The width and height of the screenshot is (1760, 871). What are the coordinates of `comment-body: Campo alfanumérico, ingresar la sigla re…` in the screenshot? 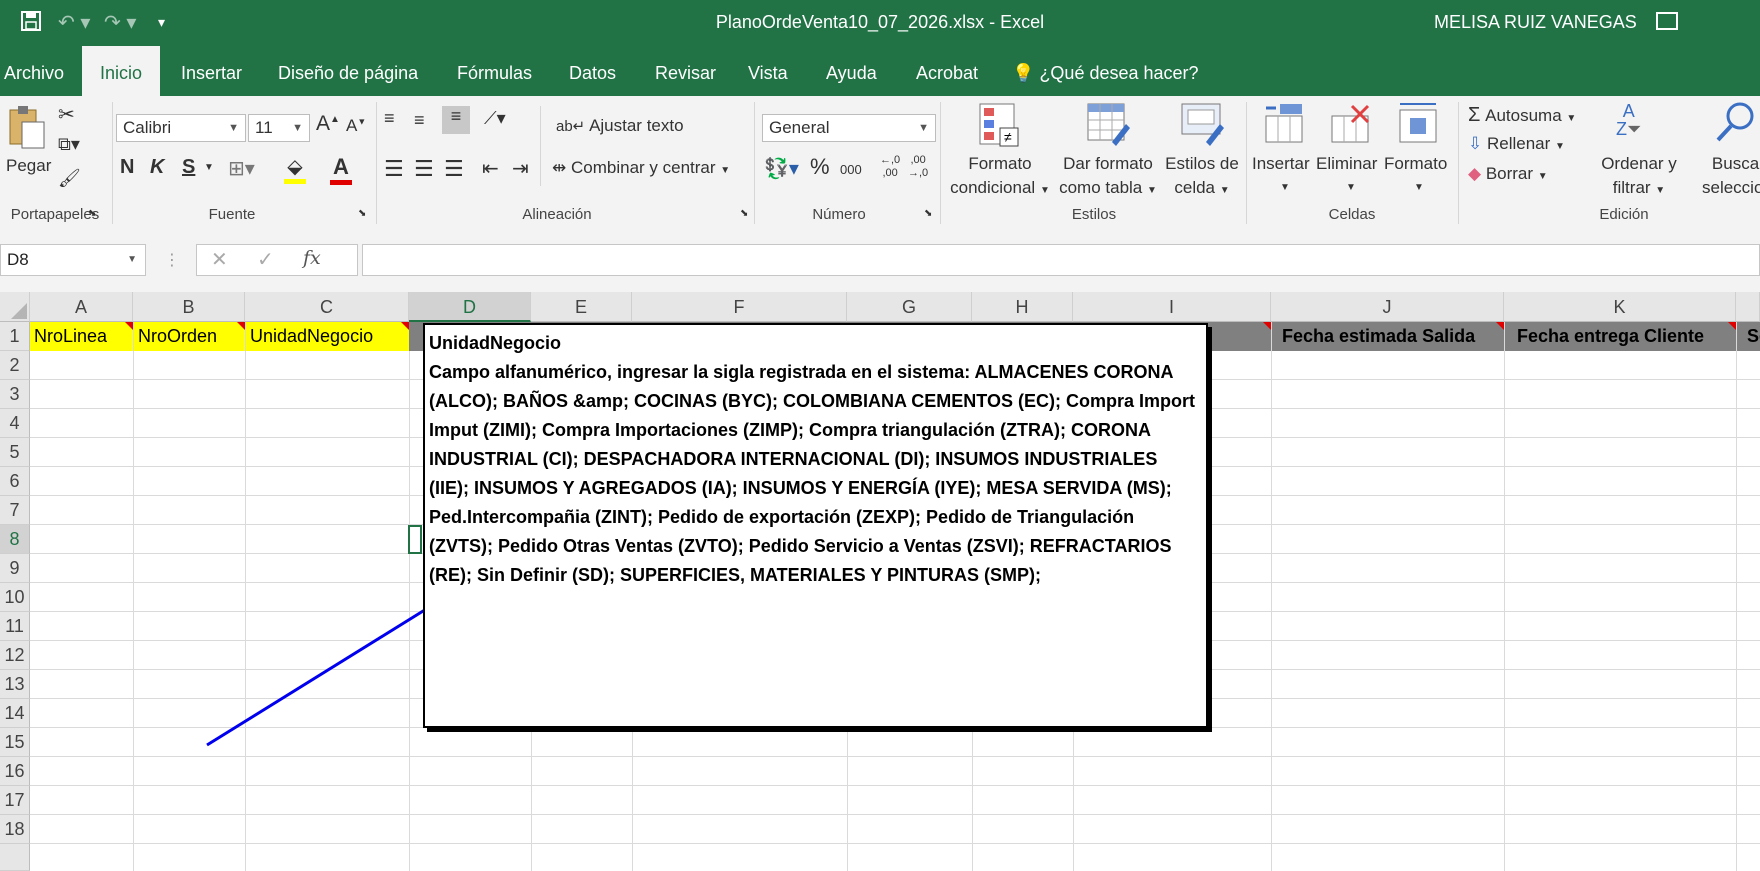 It's located at (812, 473).